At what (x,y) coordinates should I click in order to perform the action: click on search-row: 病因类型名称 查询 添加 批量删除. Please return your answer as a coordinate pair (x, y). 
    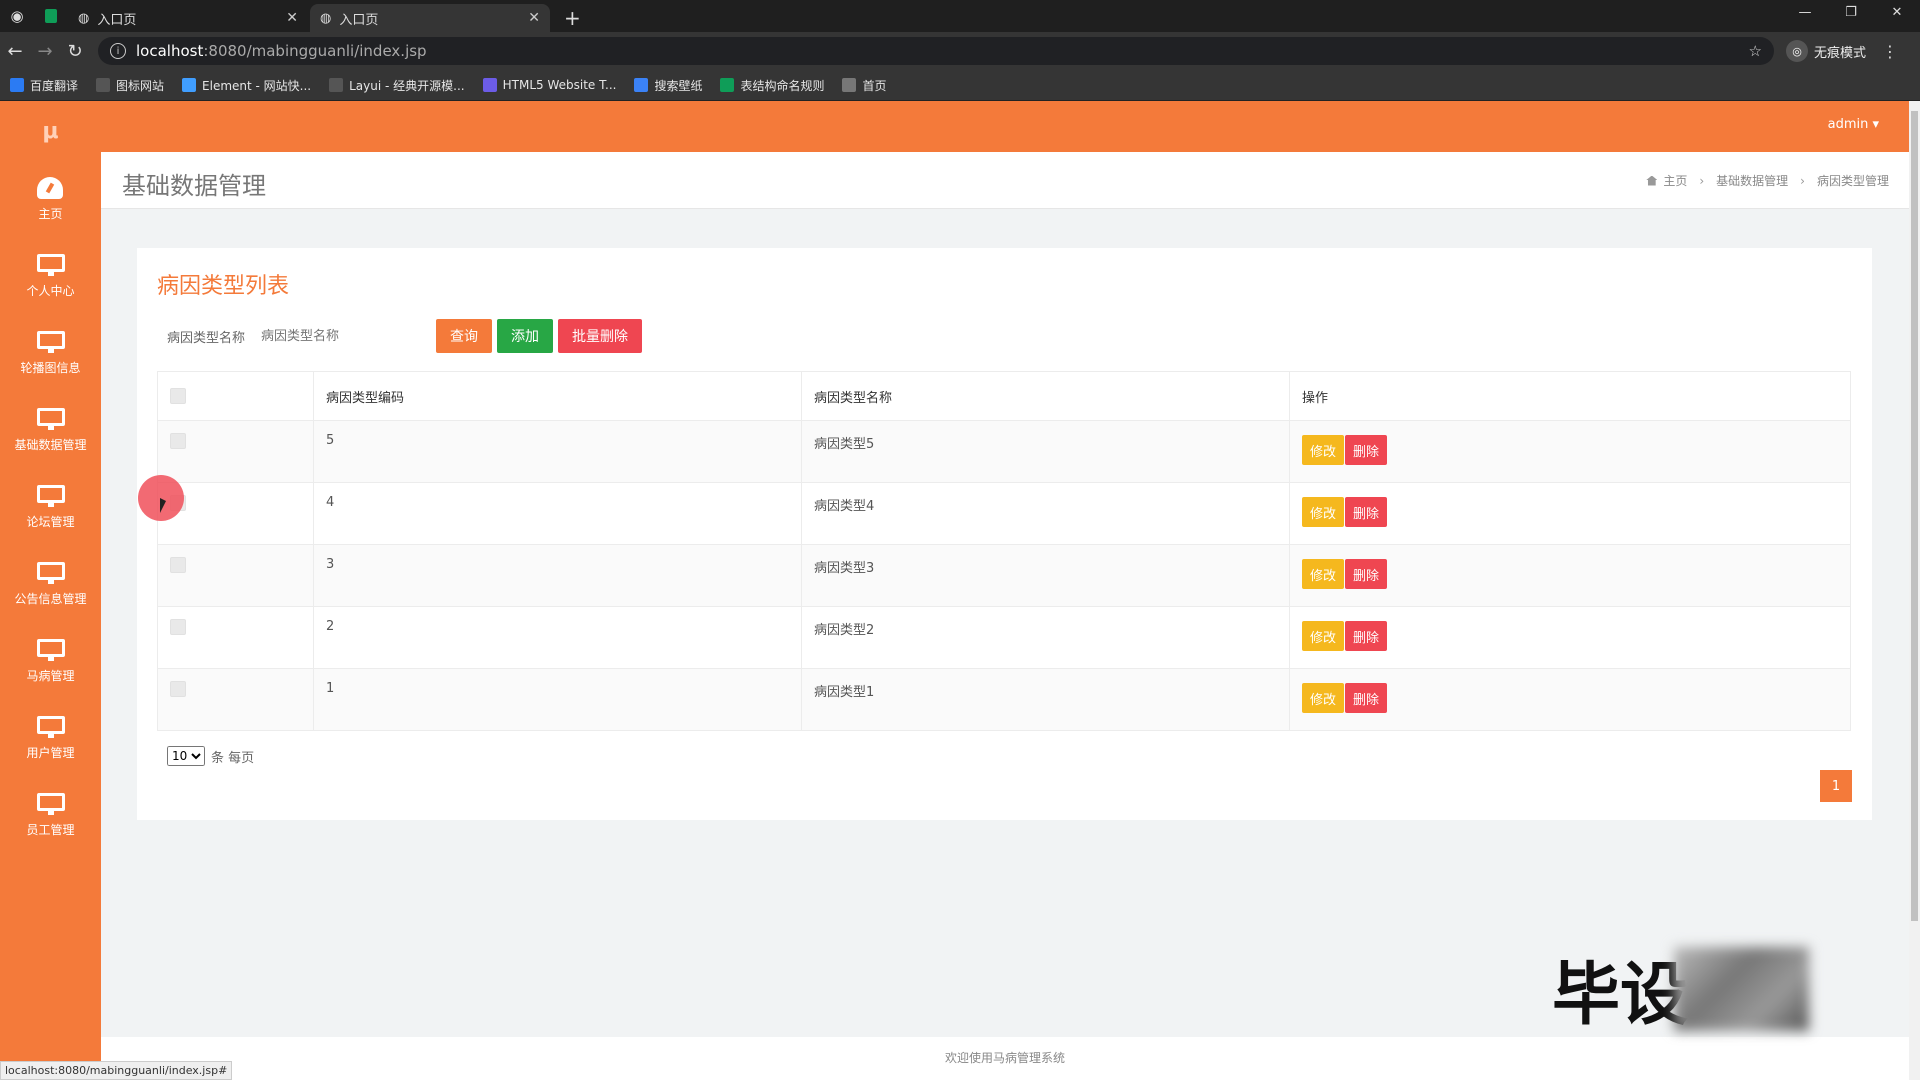
    Looking at the image, I should click on (407, 336).